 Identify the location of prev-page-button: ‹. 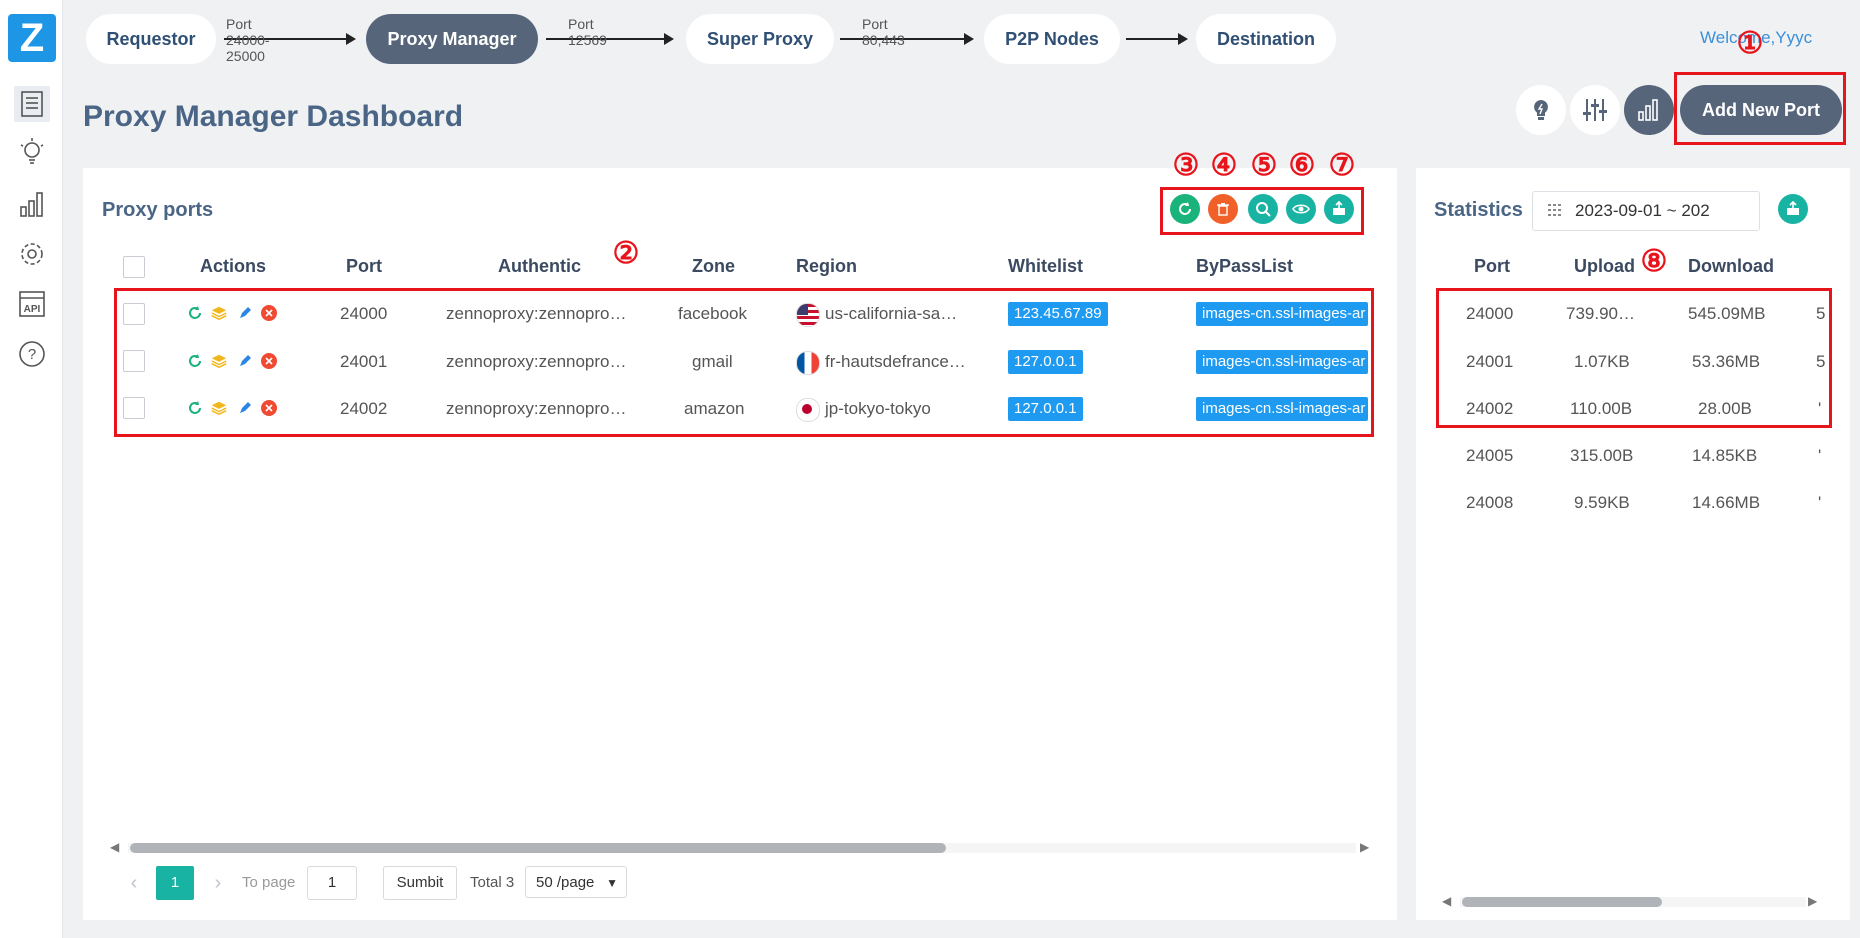
(134, 883).